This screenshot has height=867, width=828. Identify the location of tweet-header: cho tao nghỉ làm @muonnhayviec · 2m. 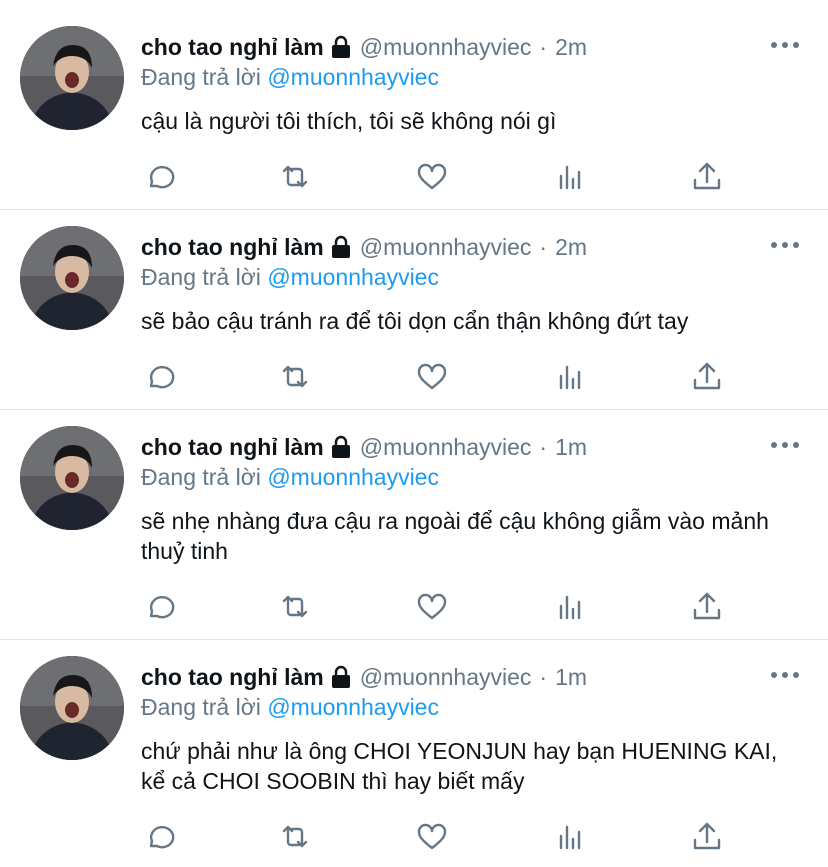
(429, 47).